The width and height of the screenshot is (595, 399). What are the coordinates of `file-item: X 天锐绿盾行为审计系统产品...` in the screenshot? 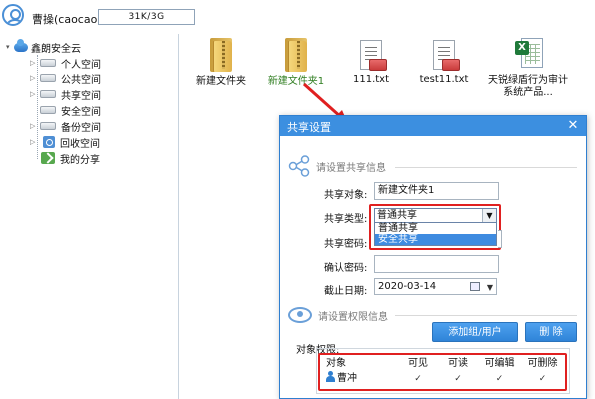 It's located at (528, 68).